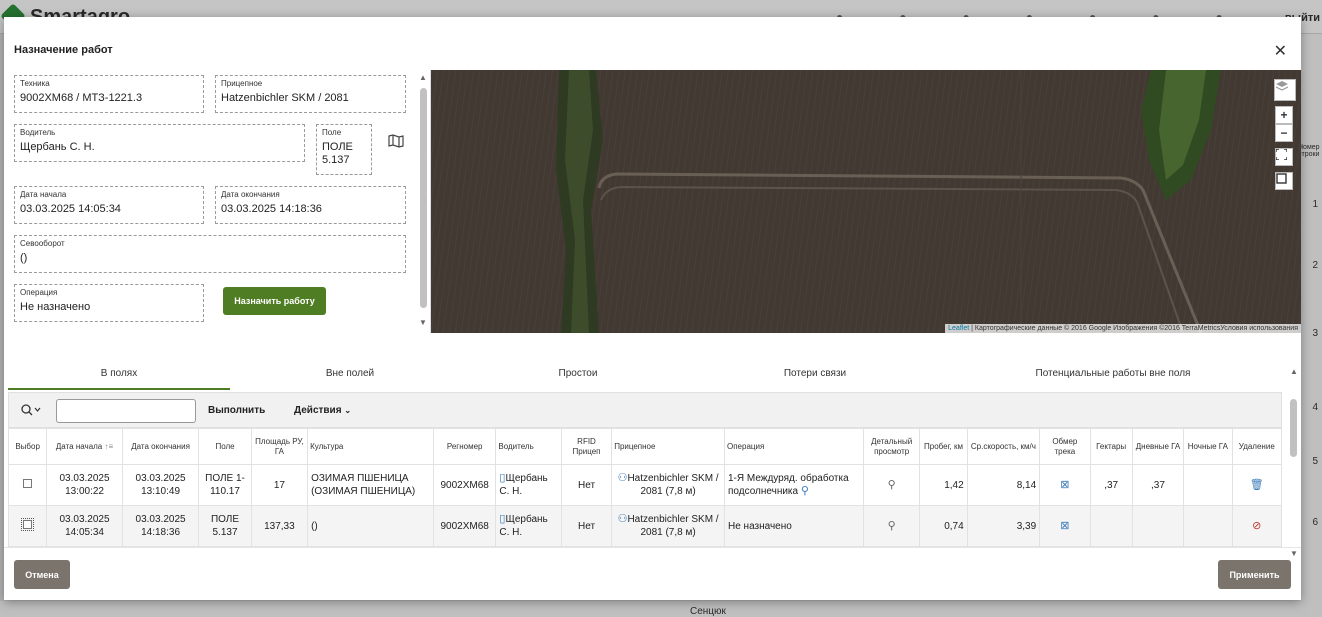 Image resolution: width=1322 pixels, height=617 pixels. I want to click on header-detail: Детальный просмотр, so click(891, 446).